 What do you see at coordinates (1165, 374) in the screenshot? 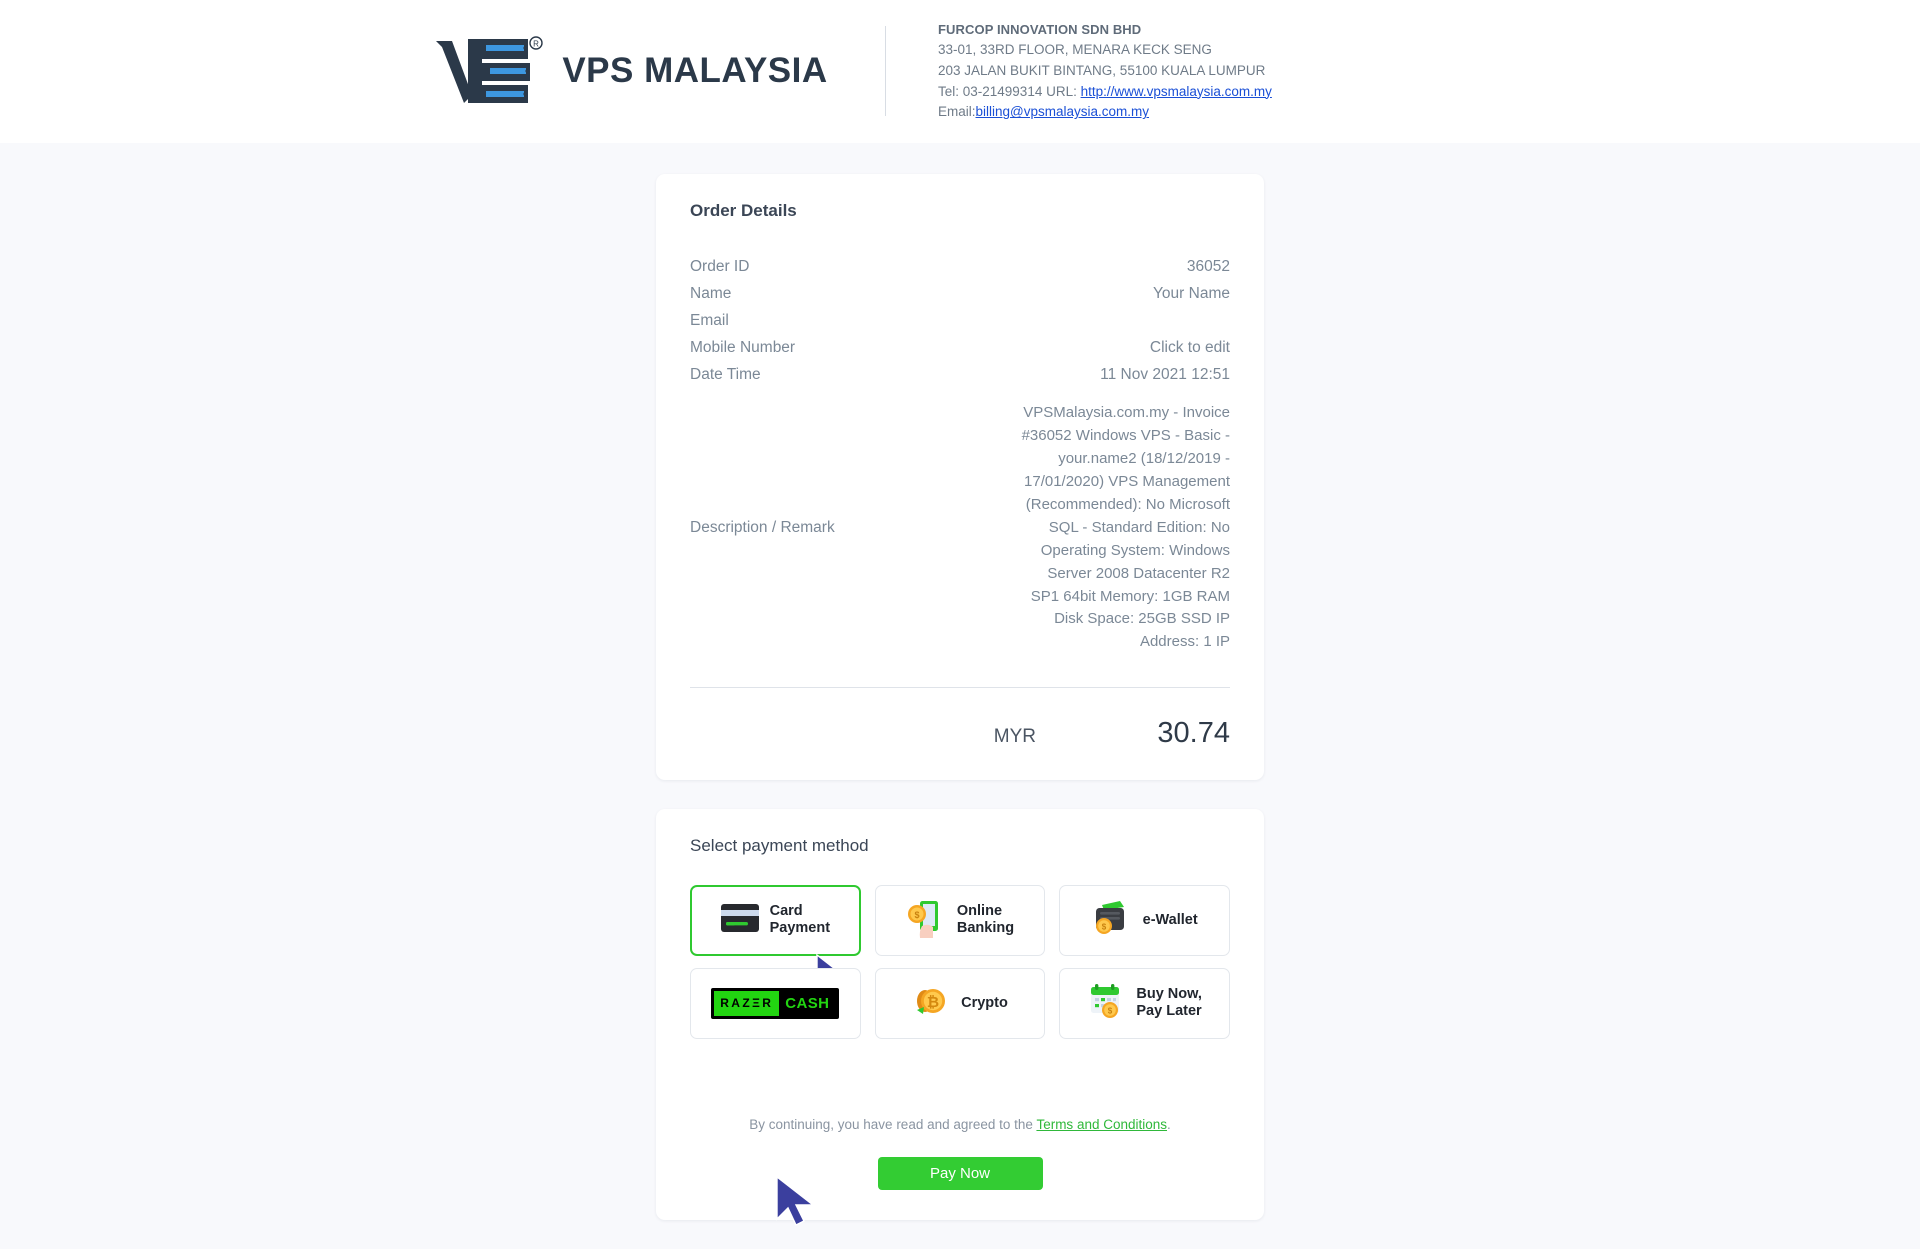
I see `date-time-value: 11 Nov 2021 12:51` at bounding box center [1165, 374].